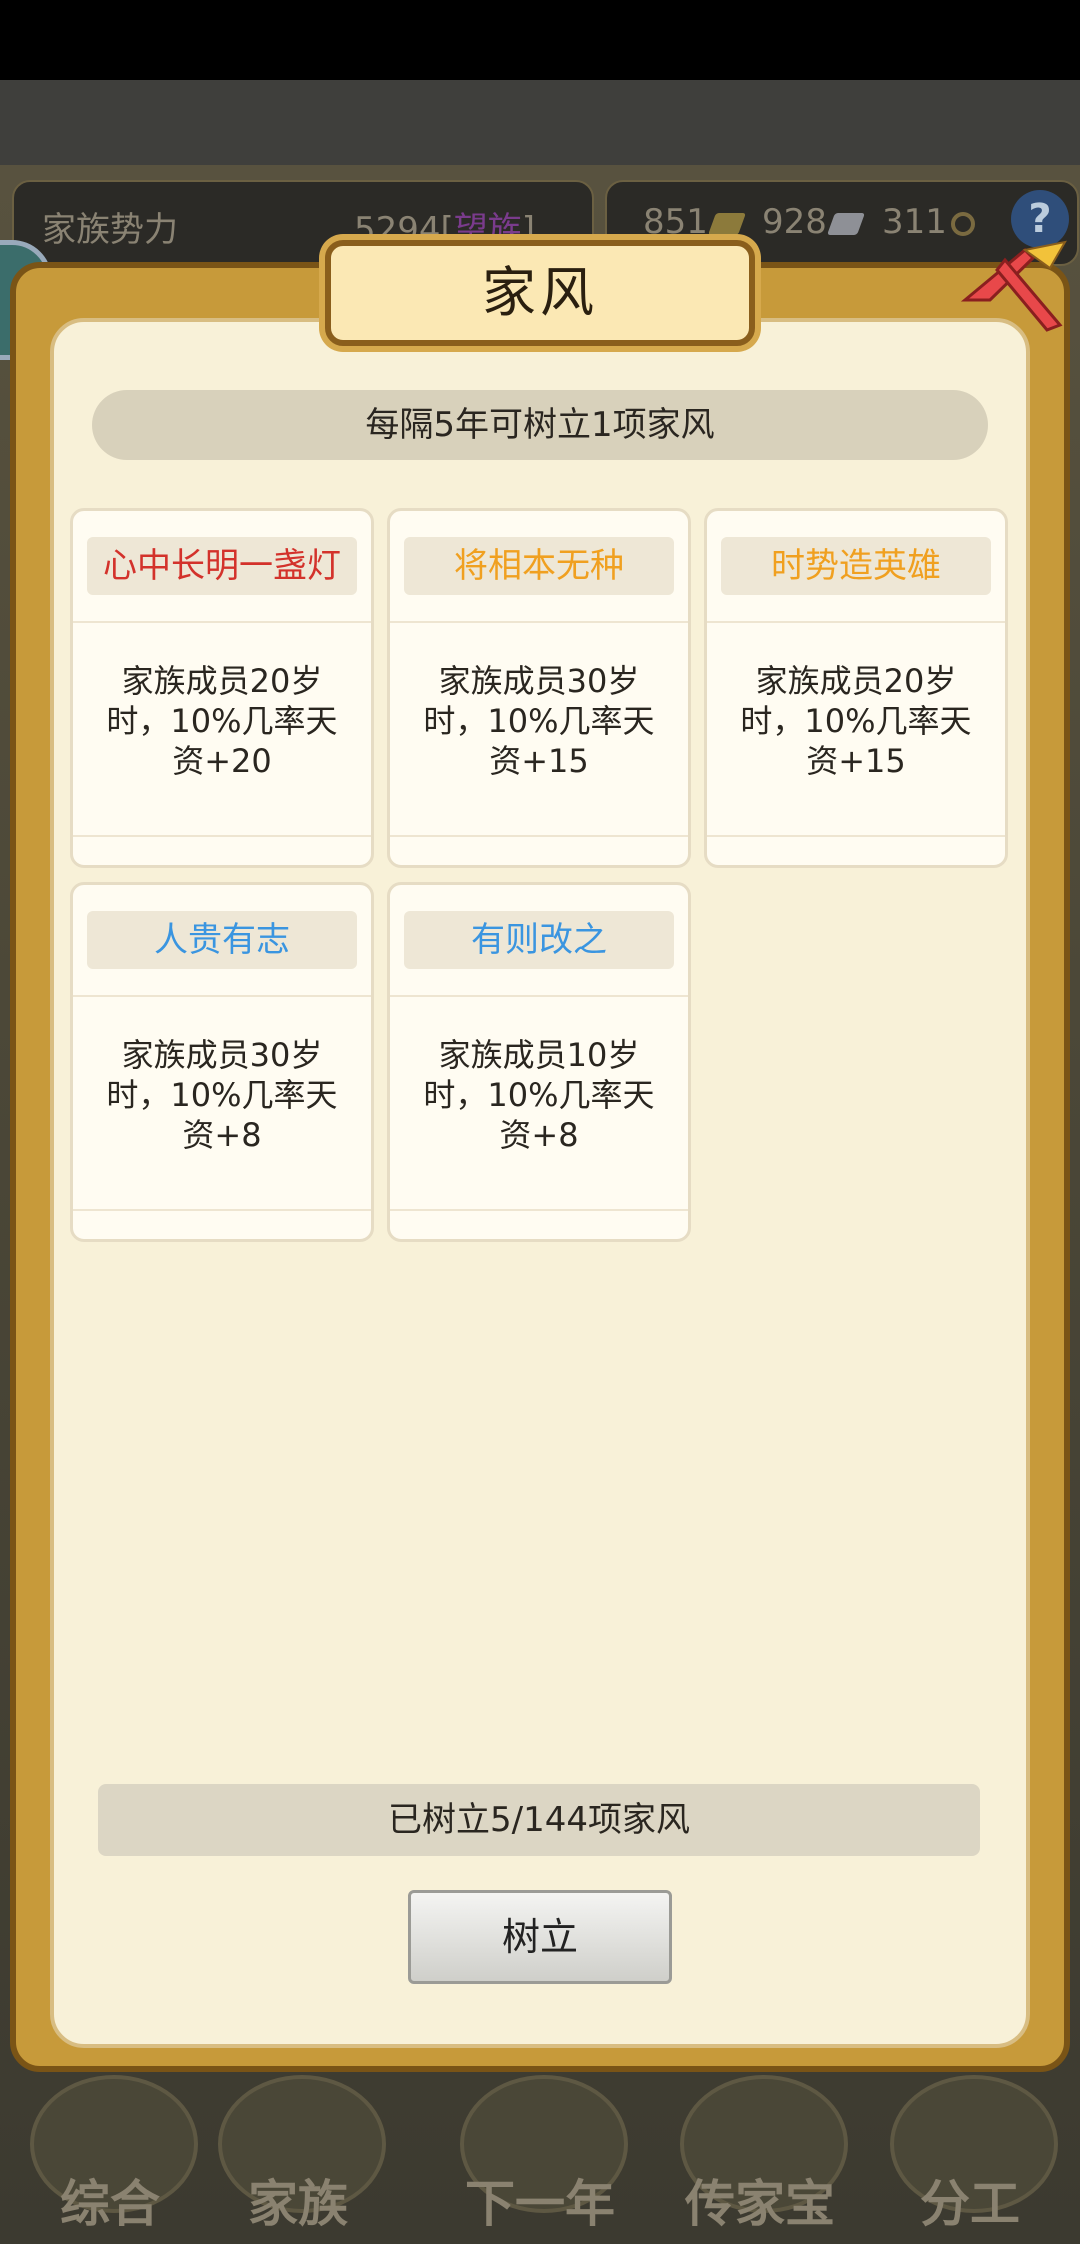  What do you see at coordinates (845, 223) in the screenshot?
I see `silver-icon` at bounding box center [845, 223].